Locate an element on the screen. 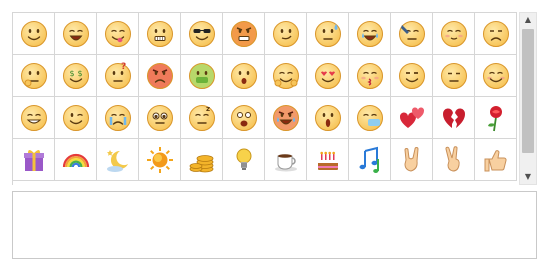  scroll-thumb is located at coordinates (528, 91).